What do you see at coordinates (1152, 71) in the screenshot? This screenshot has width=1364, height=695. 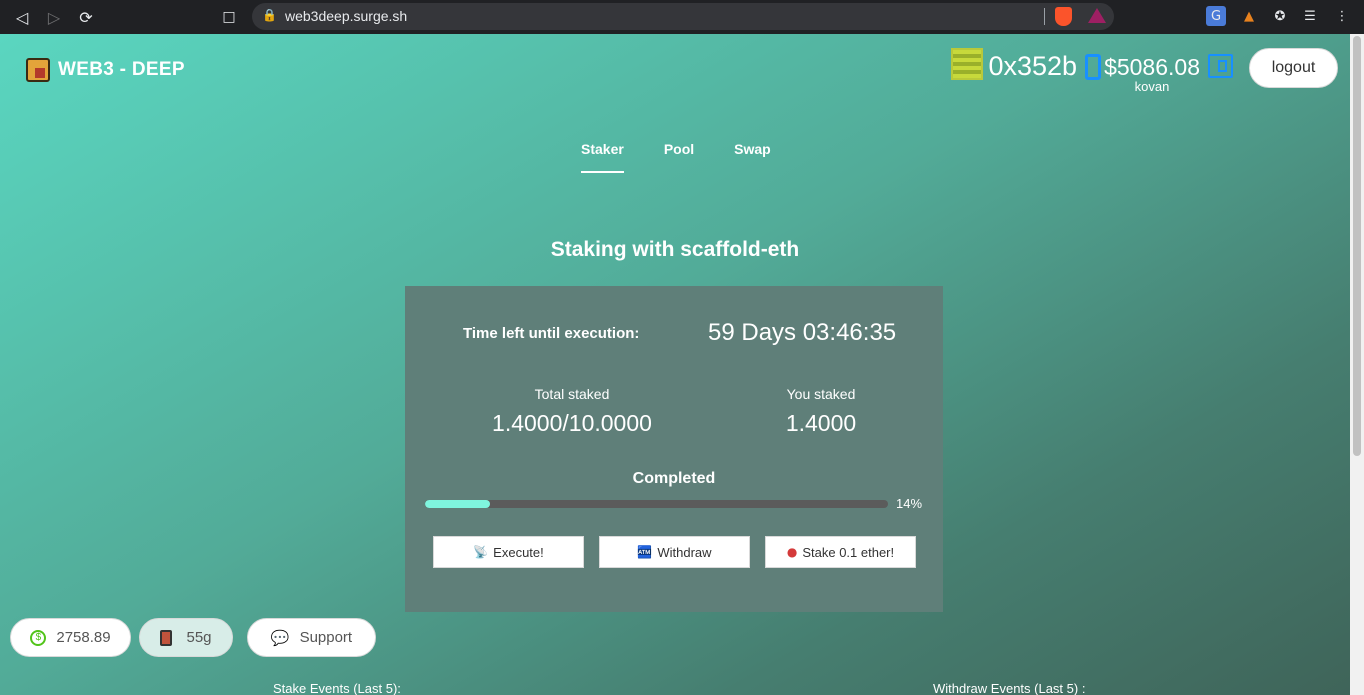 I see `balance-block: $5086.08 kovan` at bounding box center [1152, 71].